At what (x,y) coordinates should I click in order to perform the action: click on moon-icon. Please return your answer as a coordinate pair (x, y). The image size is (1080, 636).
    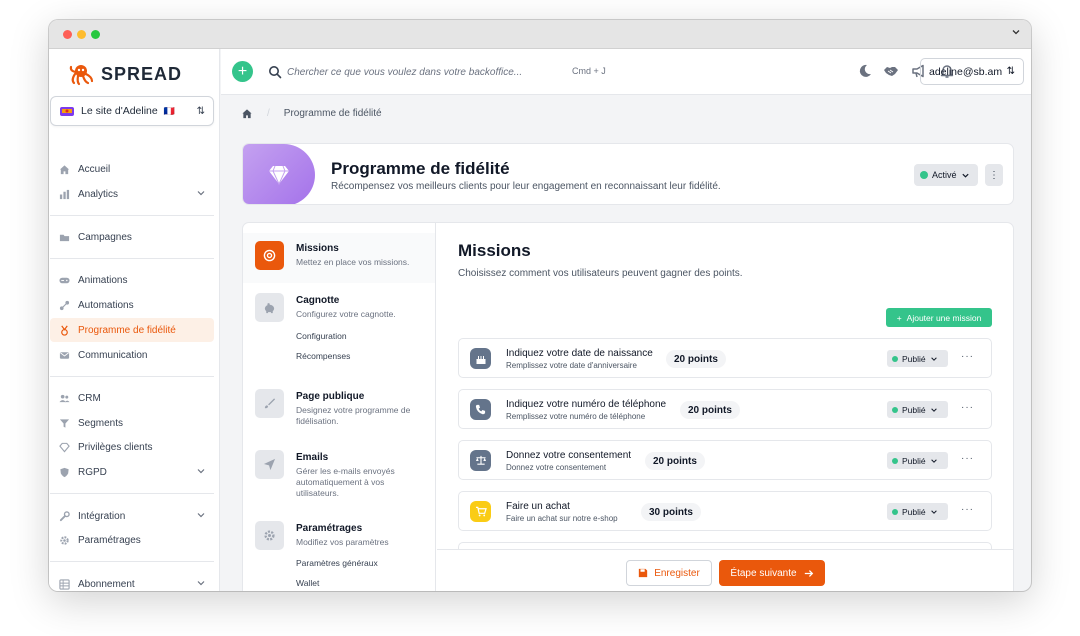
    Looking at the image, I should click on (865, 71).